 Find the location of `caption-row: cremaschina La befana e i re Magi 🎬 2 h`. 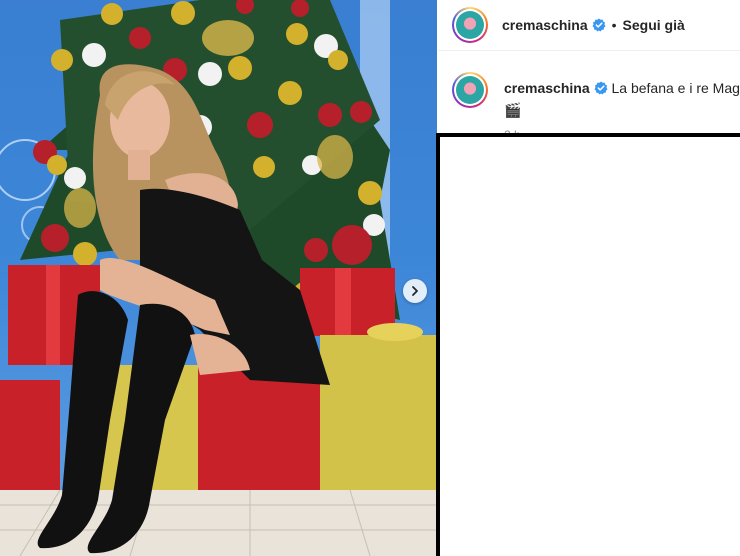

caption-row: cremaschina La befana e i re Magi 🎬 2 h is located at coordinates (589, 93).